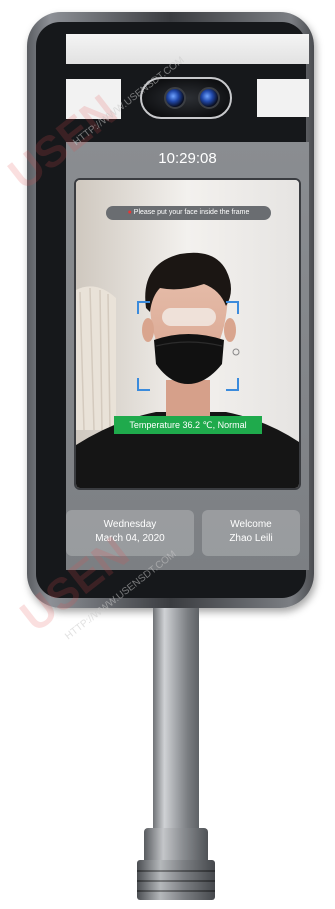  I want to click on face-prompt-text: Please put your face inside the frame, so click(191, 212).